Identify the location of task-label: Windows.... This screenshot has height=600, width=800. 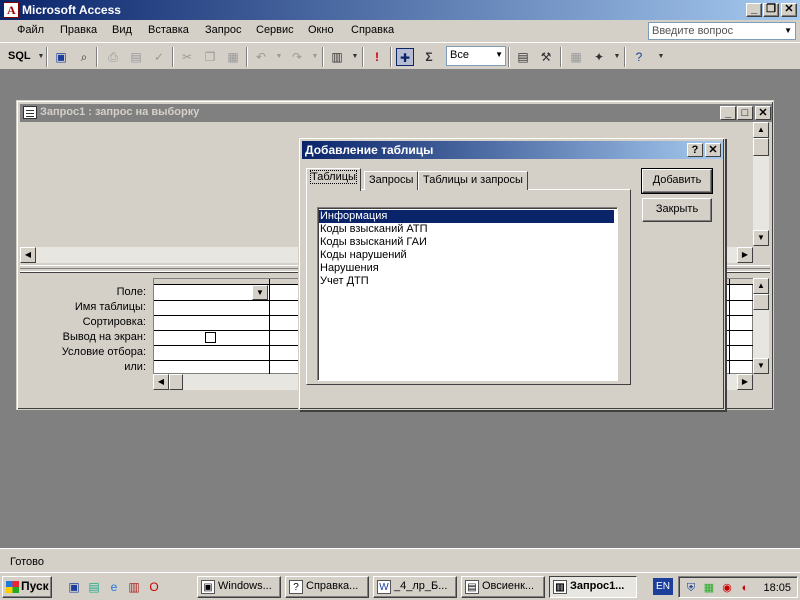
(245, 586).